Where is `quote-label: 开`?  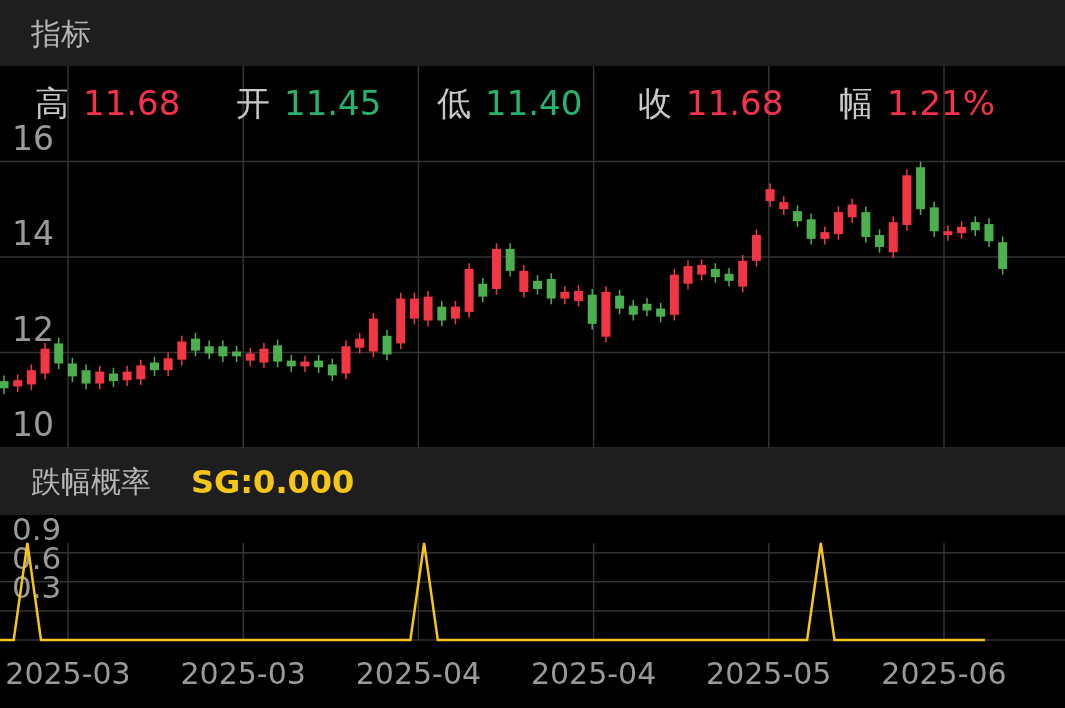 quote-label: 开 is located at coordinates (253, 103).